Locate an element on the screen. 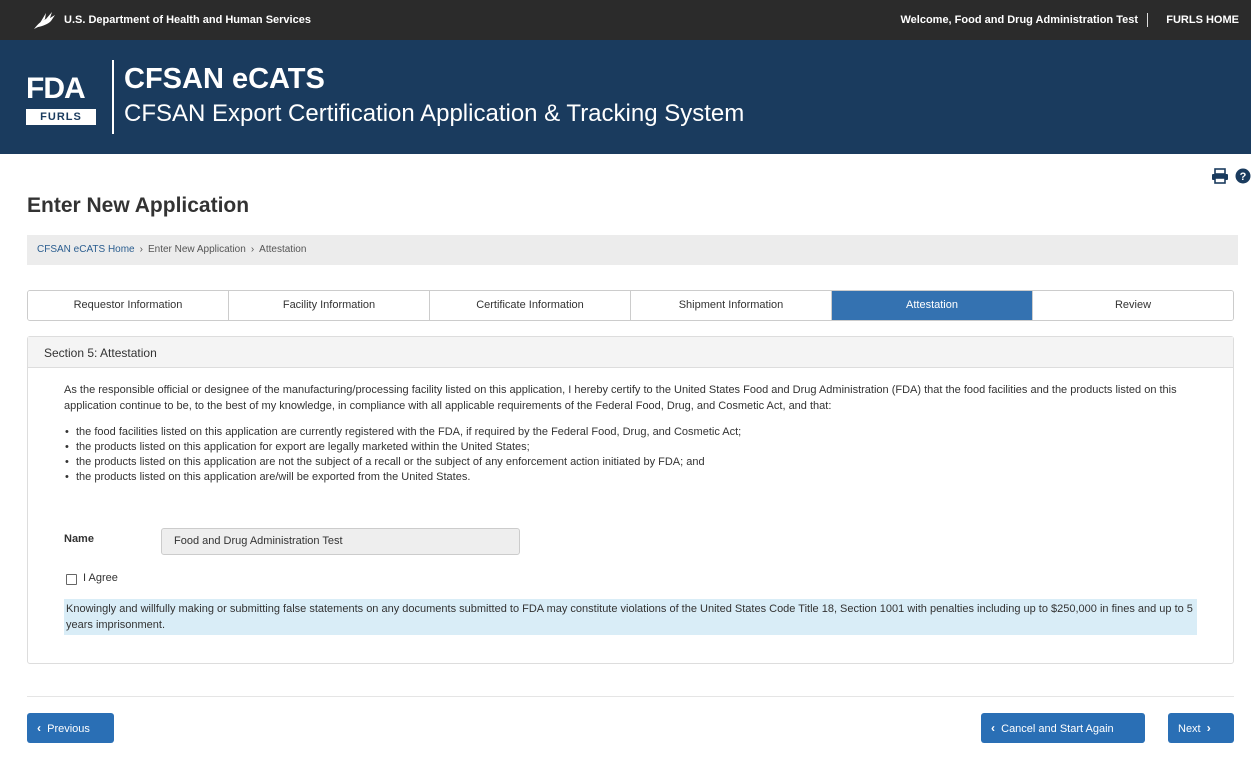 This screenshot has width=1251, height=782. next-button: Next › is located at coordinates (1201, 728).